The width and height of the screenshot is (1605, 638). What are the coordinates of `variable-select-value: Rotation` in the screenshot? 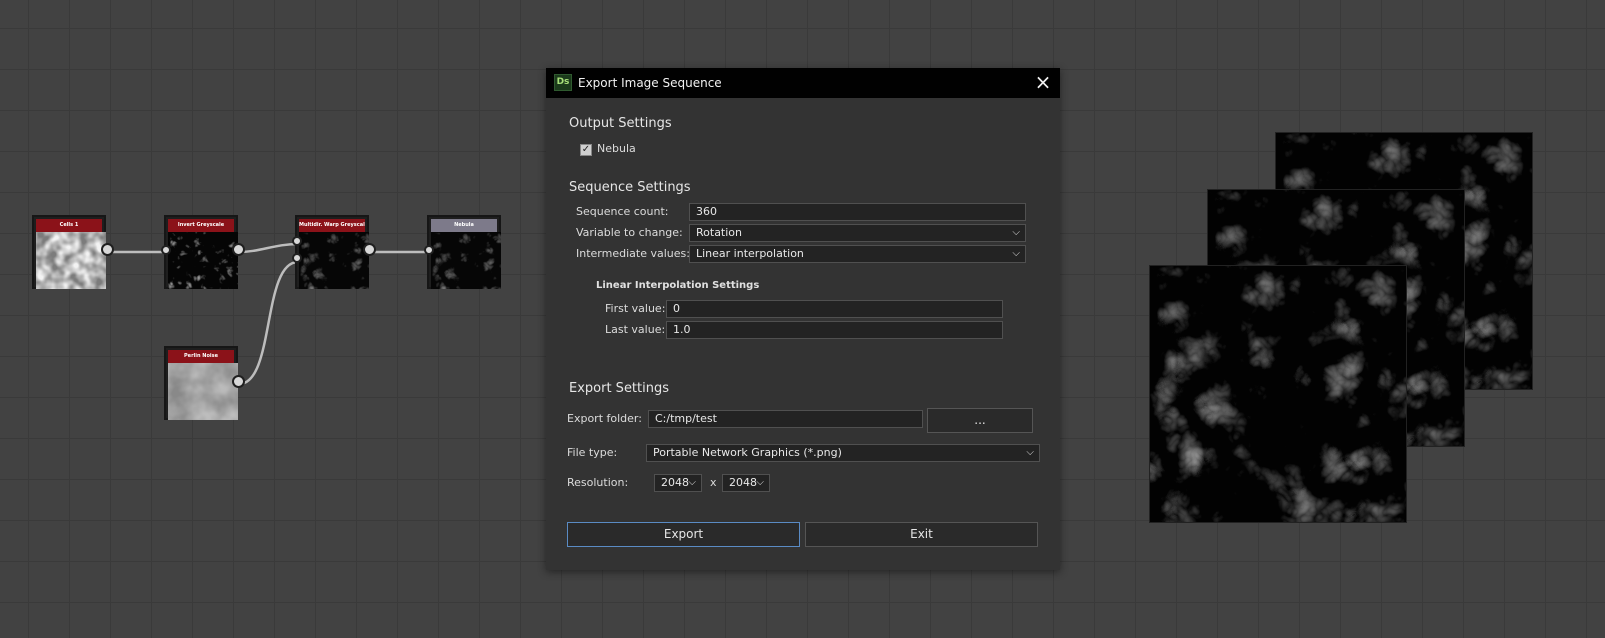 It's located at (719, 232).